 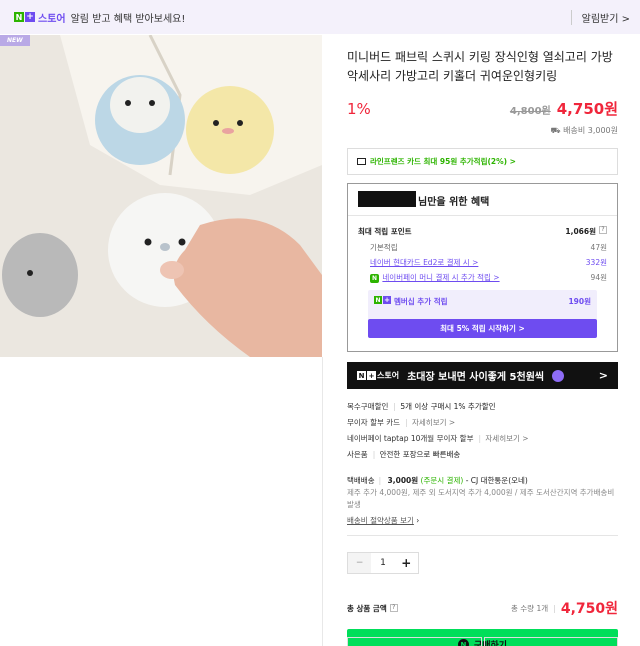 I want to click on gift-value: 안전한 포장으로 빠른배송, so click(x=420, y=454).